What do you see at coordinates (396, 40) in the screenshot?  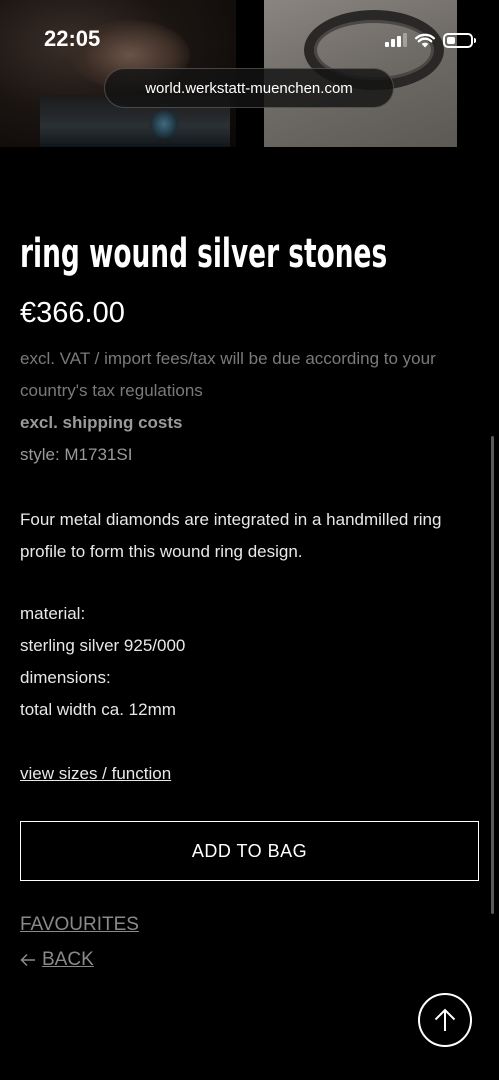 I see `cellular-signal-icon` at bounding box center [396, 40].